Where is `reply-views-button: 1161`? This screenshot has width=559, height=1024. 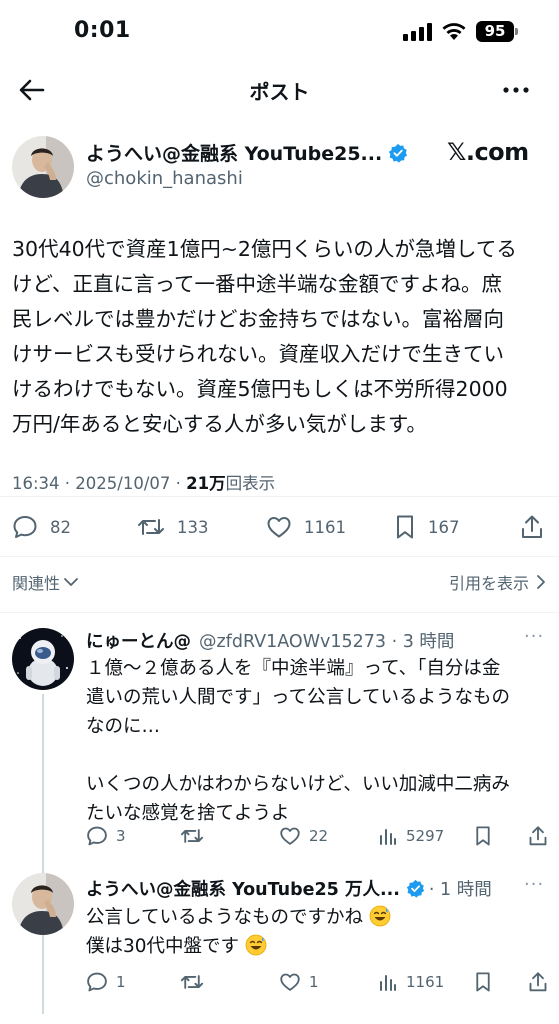
reply-views-button: 1161 is located at coordinates (411, 982).